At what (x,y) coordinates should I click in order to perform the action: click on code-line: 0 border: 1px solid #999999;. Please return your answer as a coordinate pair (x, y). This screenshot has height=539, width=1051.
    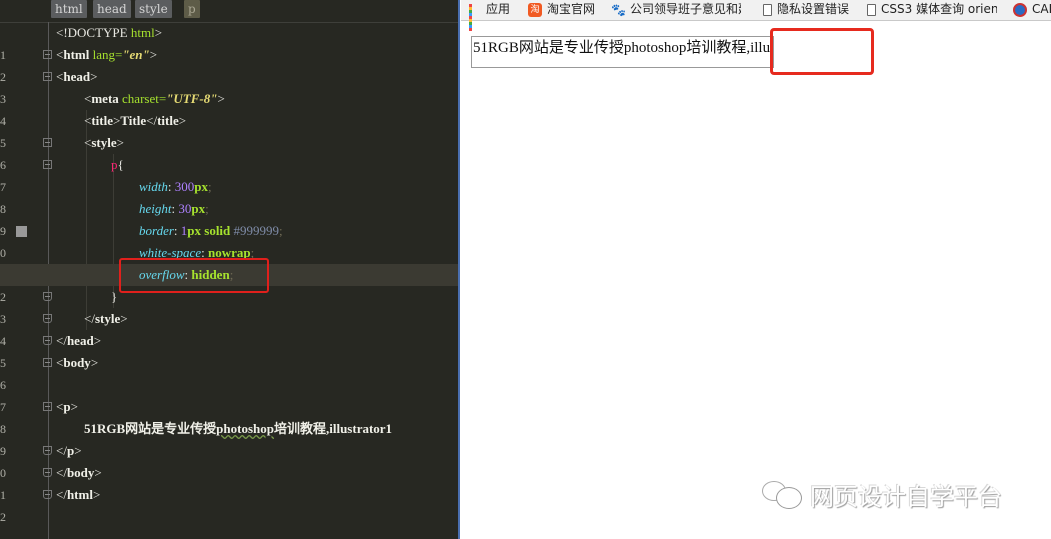
    Looking at the image, I should click on (230, 240).